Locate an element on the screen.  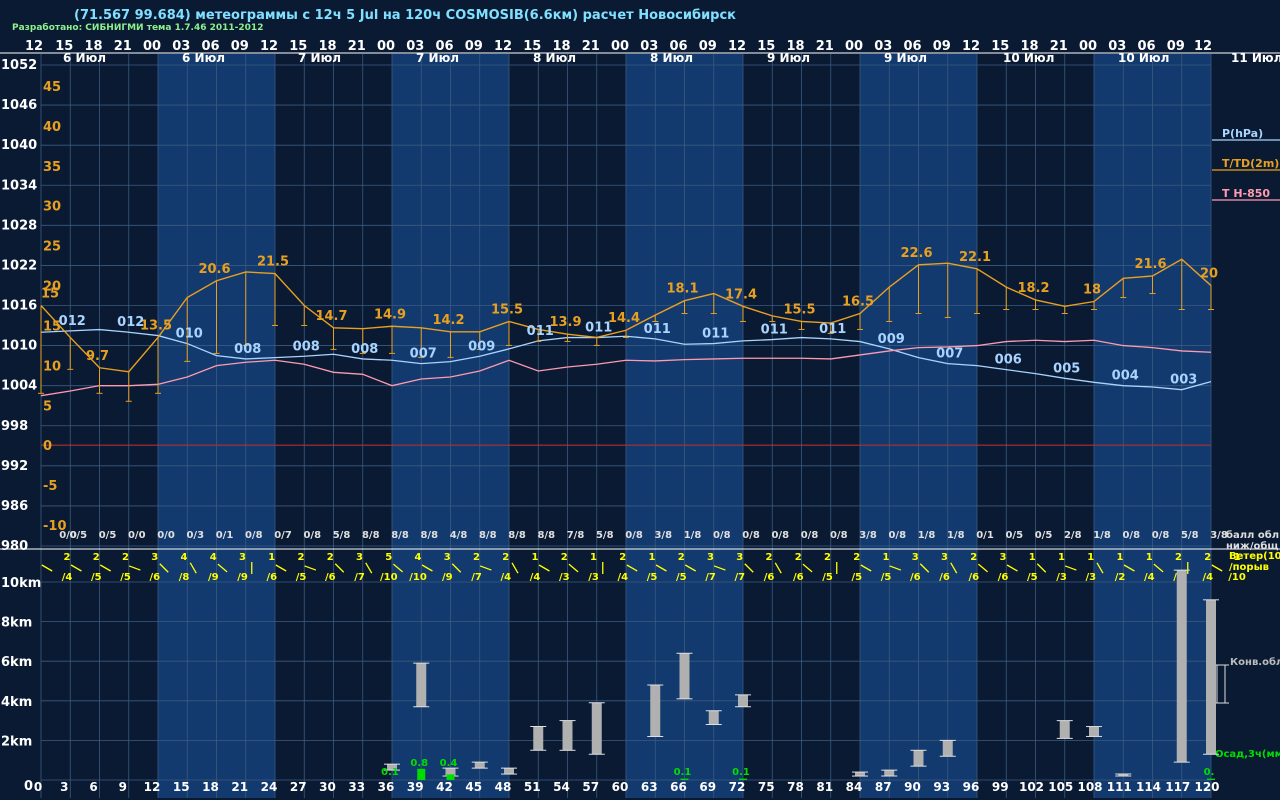
pressure-tick-label: 986 is located at coordinates (14, 506).